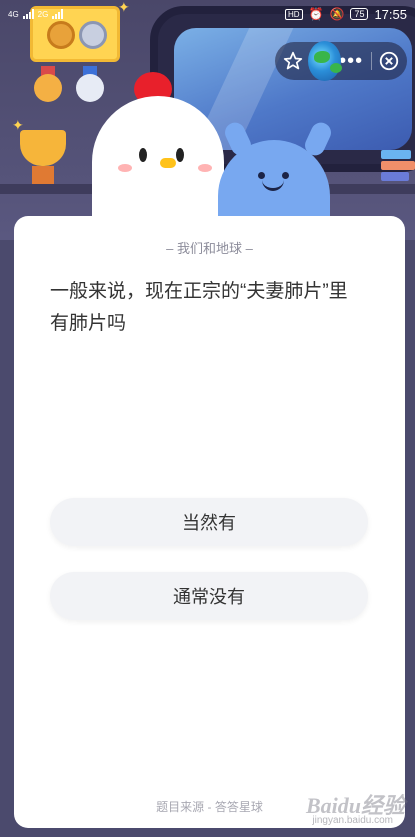  I want to click on answer-option-1: 当然有, so click(209, 522).